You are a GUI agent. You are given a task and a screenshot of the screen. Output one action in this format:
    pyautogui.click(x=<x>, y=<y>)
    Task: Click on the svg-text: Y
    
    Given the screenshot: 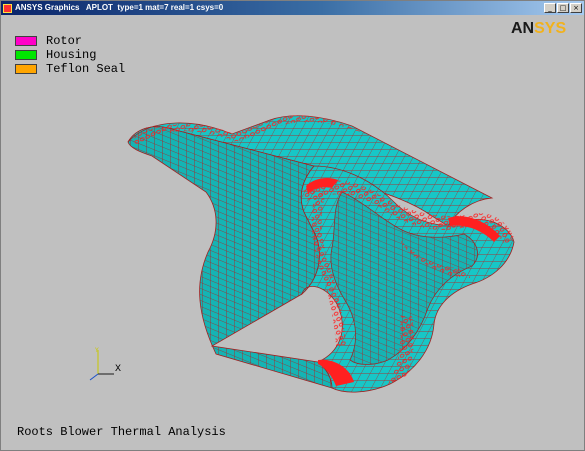 What is the action you would take?
    pyautogui.click(x=96, y=350)
    